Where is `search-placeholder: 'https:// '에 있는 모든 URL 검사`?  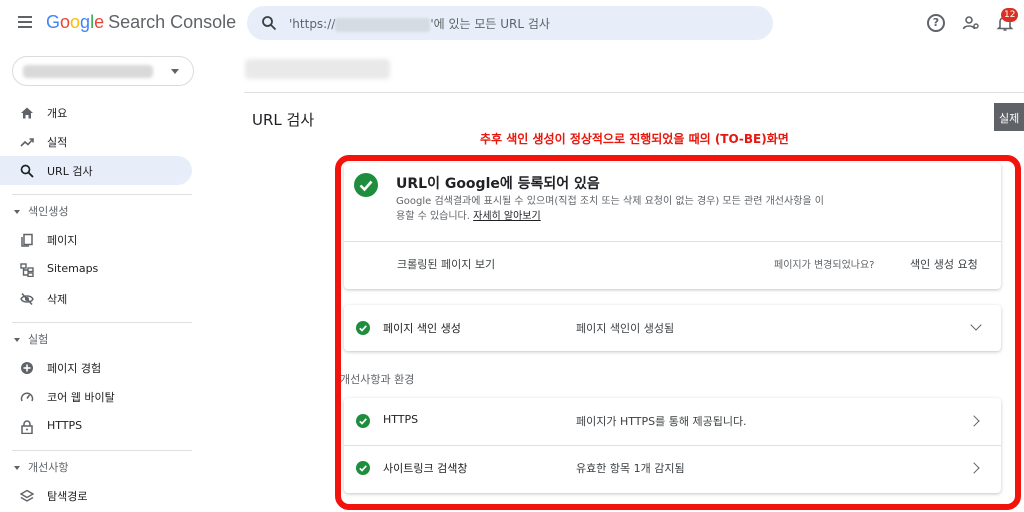 search-placeholder: 'https:// '에 있는 모든 URL 검사 is located at coordinates (419, 23).